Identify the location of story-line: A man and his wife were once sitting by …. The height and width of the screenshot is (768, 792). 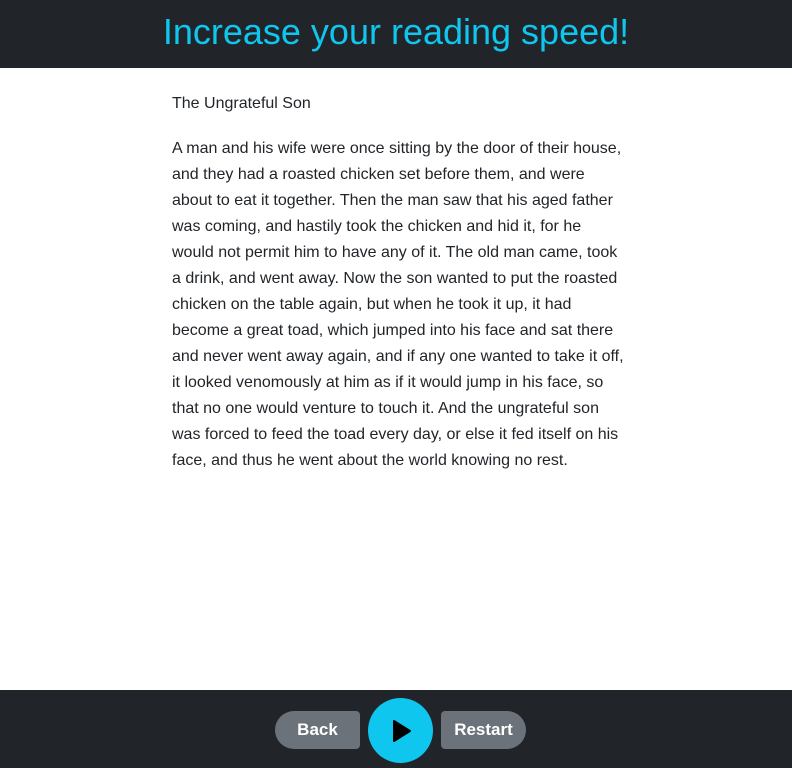
(397, 148).